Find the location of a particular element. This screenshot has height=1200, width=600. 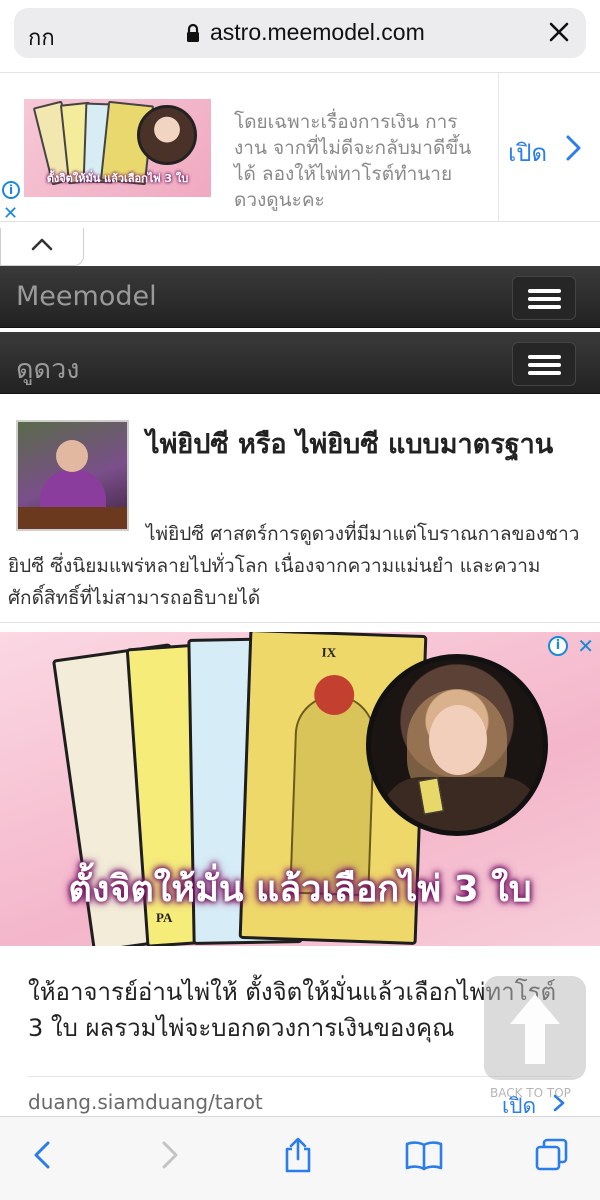

article-title: ไพ่ยิปซี หรือ ไพ่ยิบซี แบบมาตรฐาน is located at coordinates (366, 445).